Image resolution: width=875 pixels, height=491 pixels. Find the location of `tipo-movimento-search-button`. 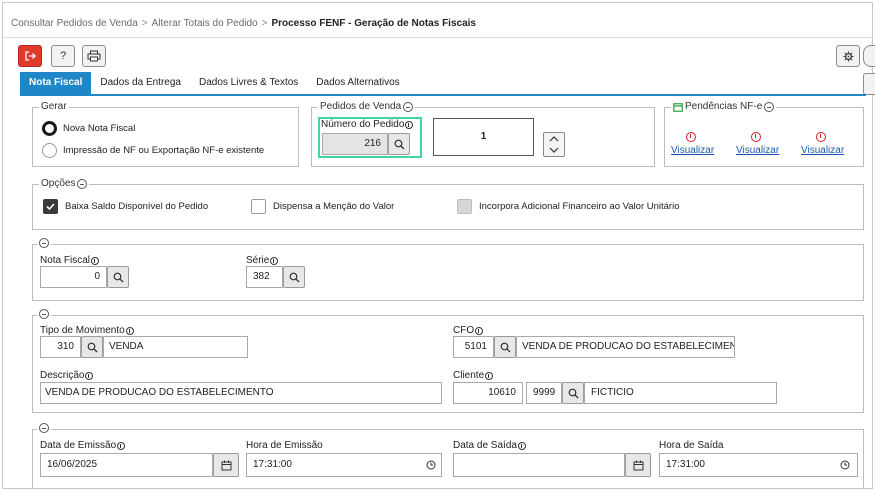

tipo-movimento-search-button is located at coordinates (92, 347).